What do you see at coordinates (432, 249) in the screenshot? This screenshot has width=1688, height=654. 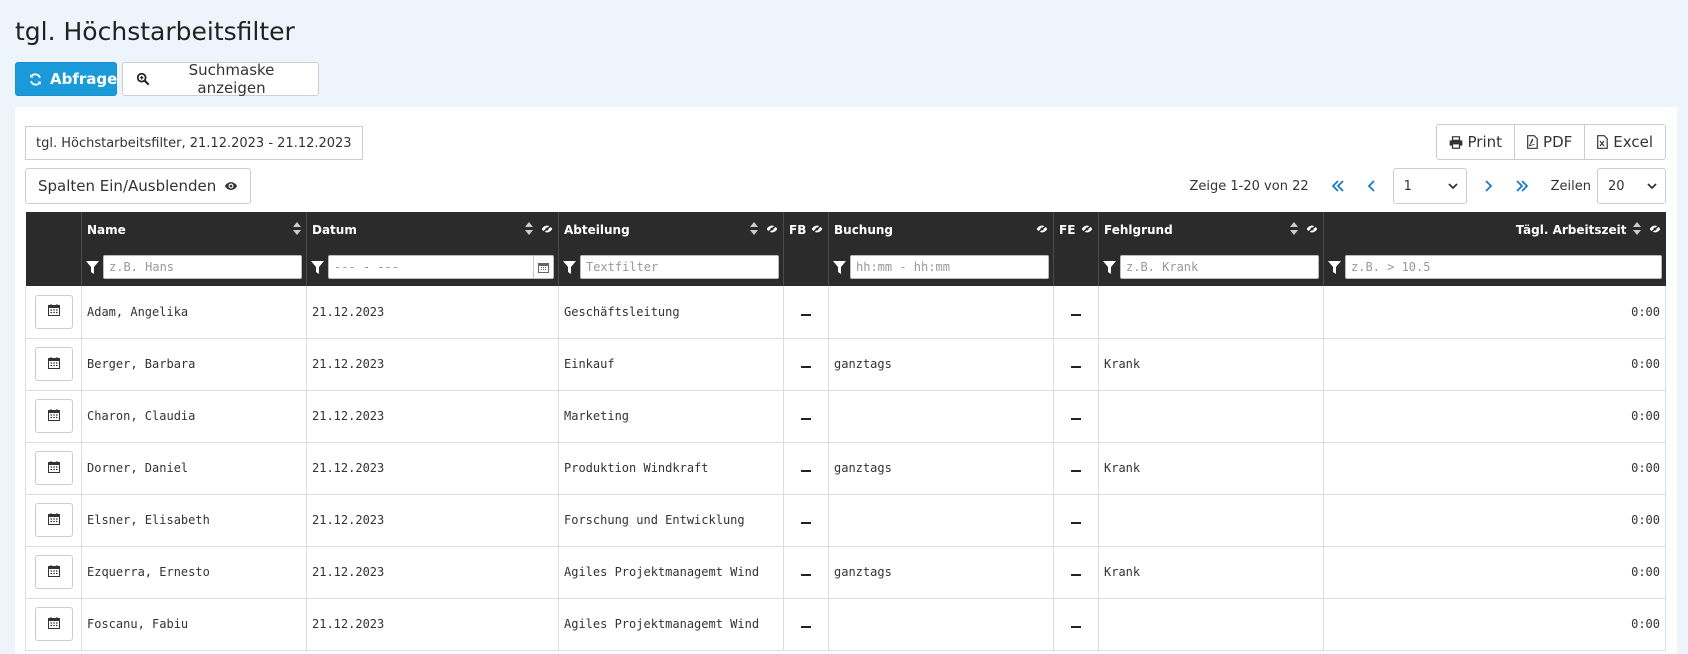 I see `column-header-date: Datum --- - ---` at bounding box center [432, 249].